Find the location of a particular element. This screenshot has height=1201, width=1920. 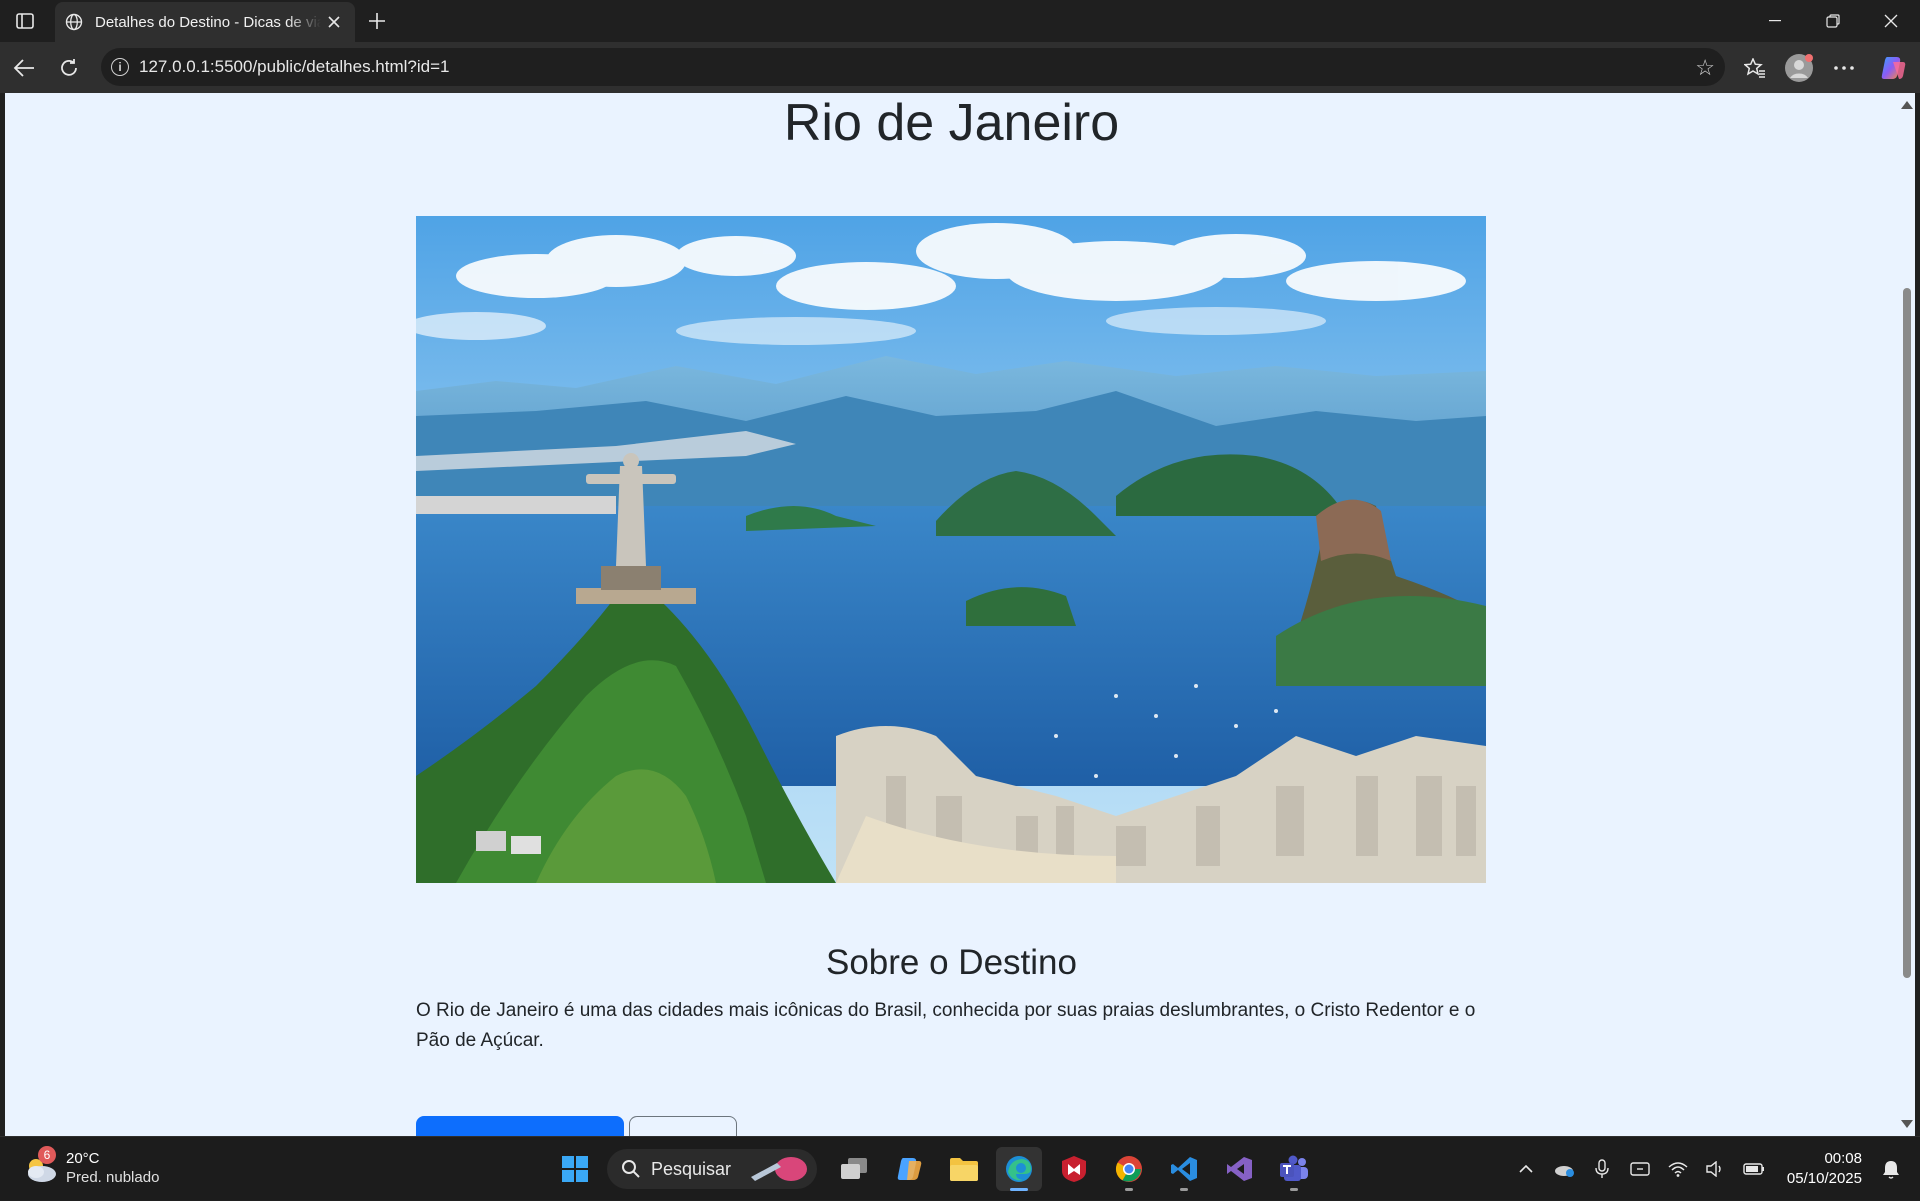

task-view-icon is located at coordinates (854, 1169).